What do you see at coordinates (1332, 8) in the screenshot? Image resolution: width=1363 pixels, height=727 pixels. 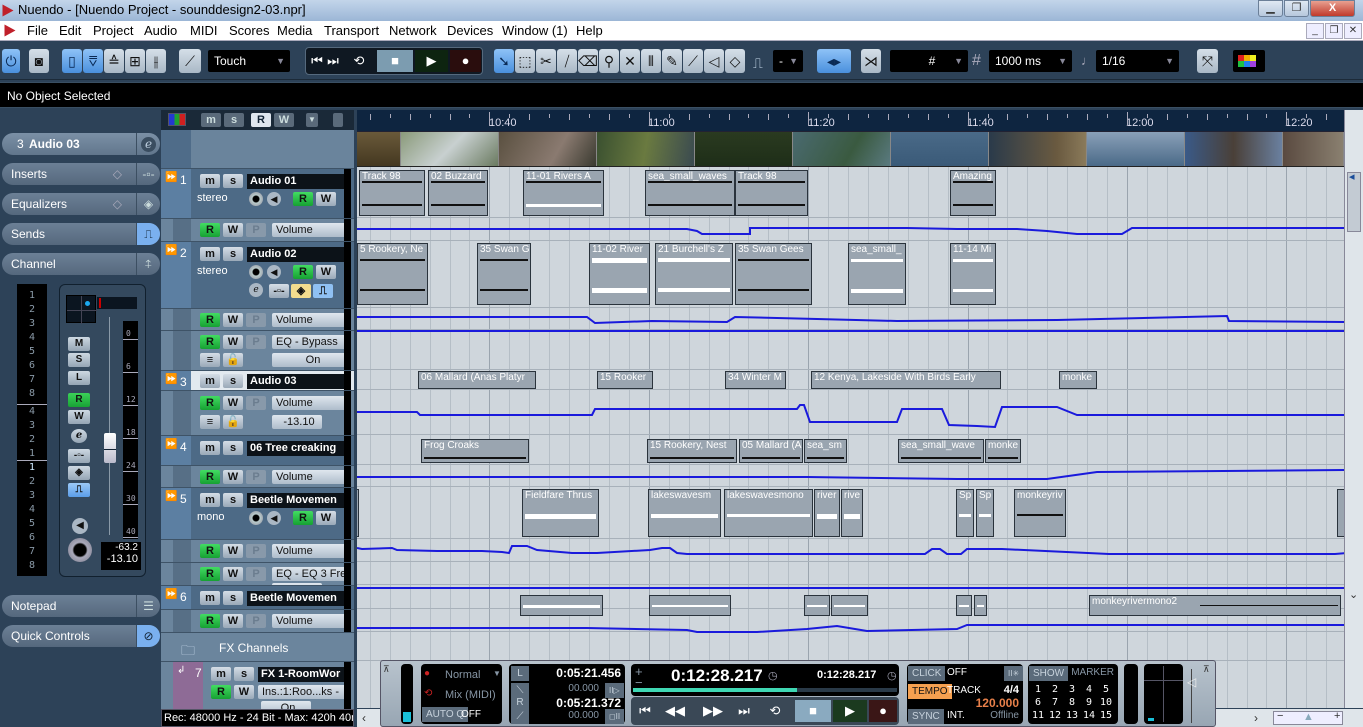 I see `close-button: X` at bounding box center [1332, 8].